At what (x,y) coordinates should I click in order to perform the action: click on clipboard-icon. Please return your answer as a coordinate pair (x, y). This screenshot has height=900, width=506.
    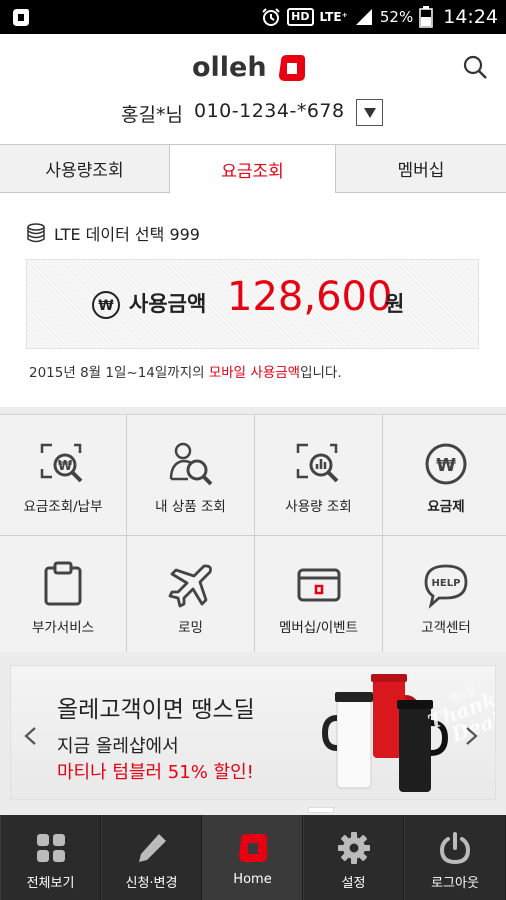
    Looking at the image, I should click on (63, 583).